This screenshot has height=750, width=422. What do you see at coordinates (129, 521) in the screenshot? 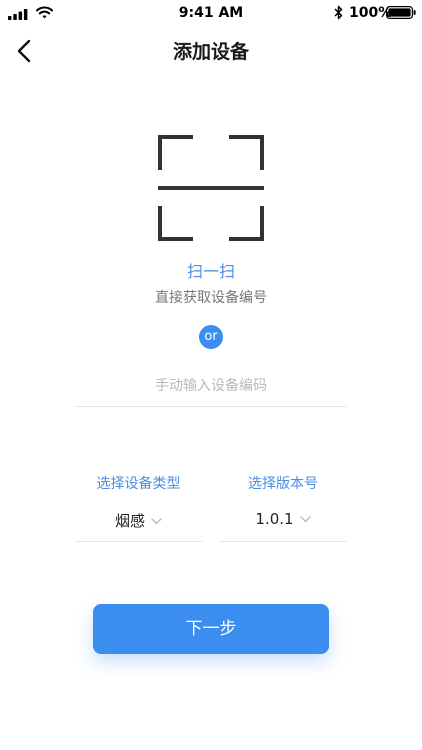
I see `device-type-value: 烟感` at bounding box center [129, 521].